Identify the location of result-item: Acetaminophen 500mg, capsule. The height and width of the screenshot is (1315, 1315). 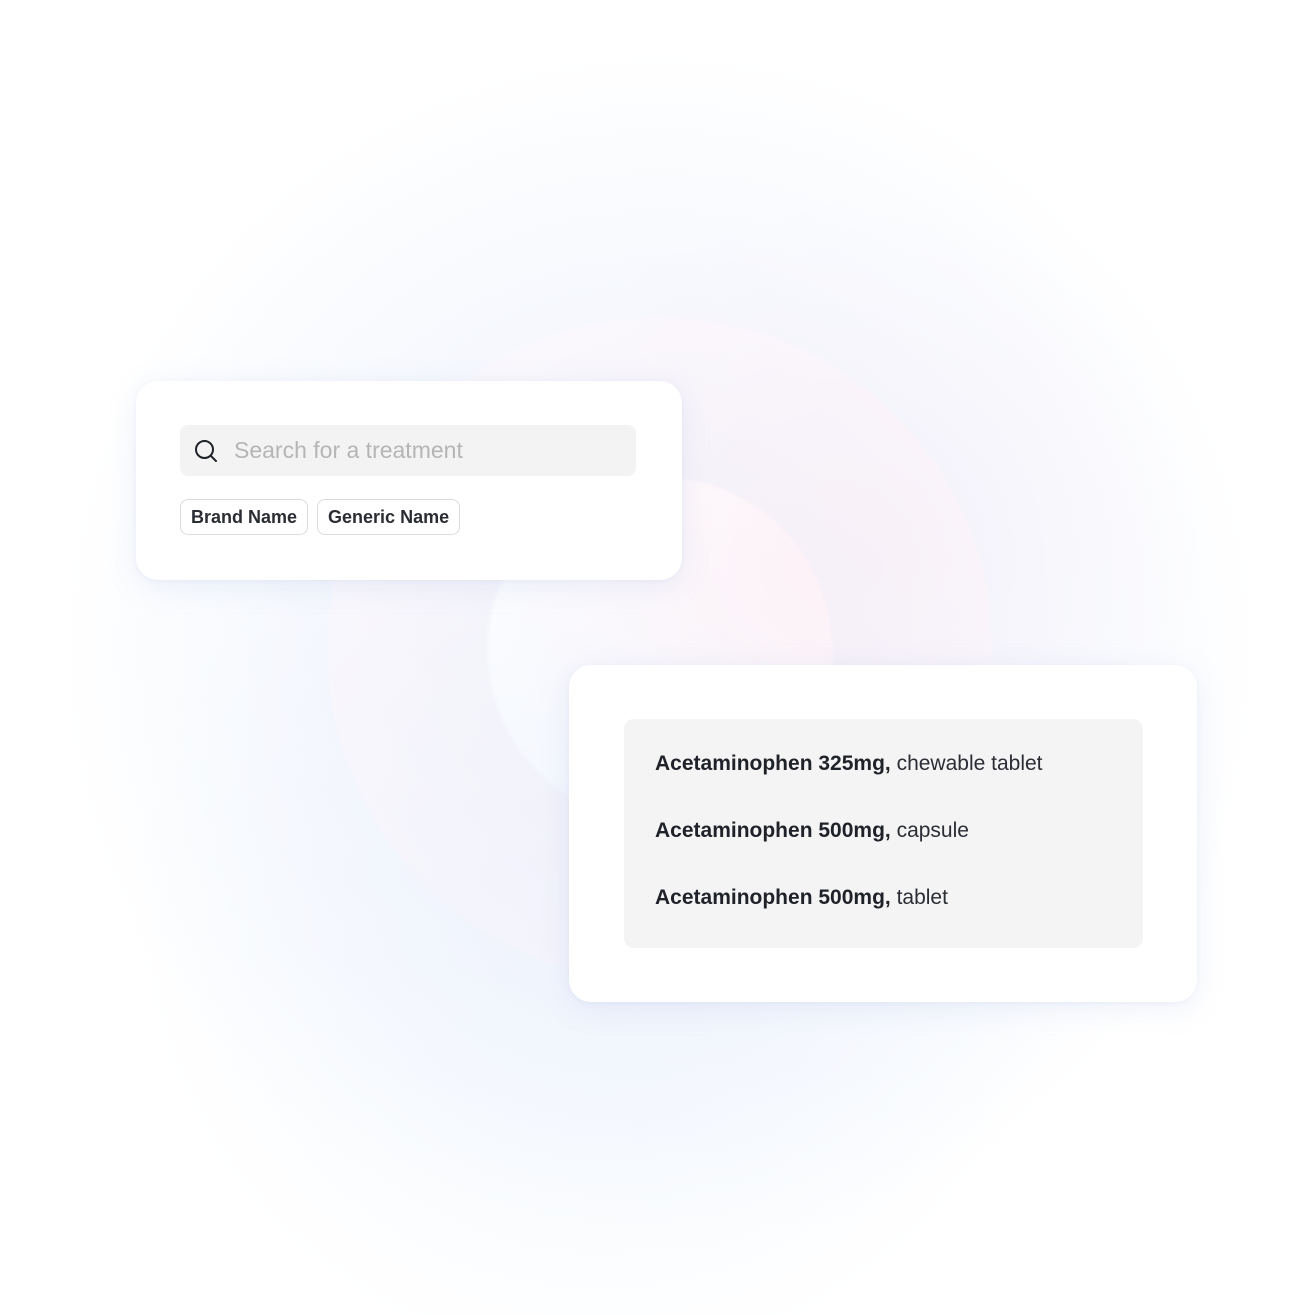
(812, 831).